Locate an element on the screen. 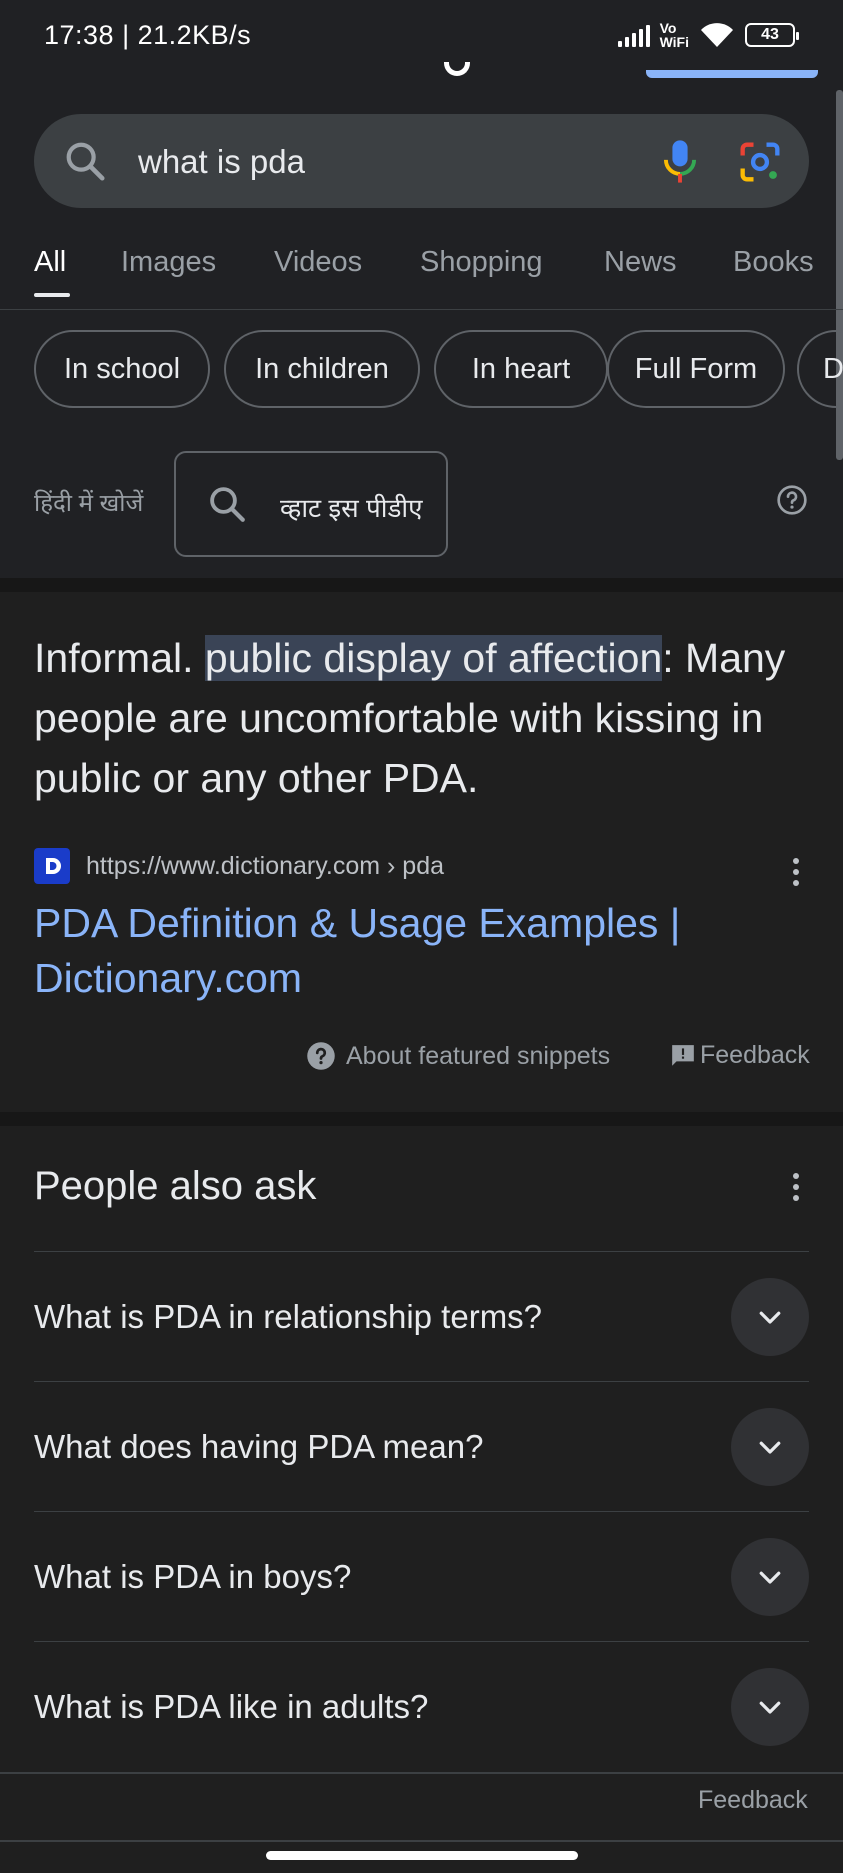 This screenshot has height=1873, width=843. battery-icon: 43 is located at coordinates (772, 35).